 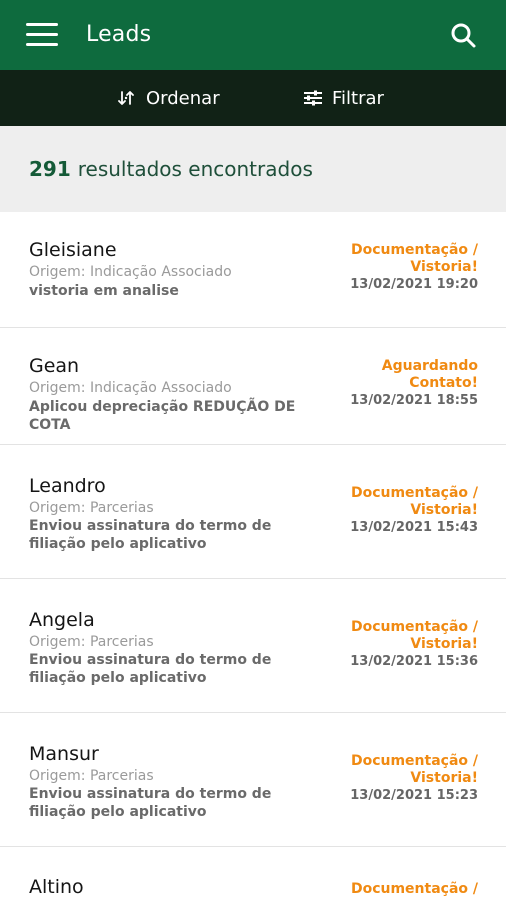 What do you see at coordinates (429, 366) in the screenshot?
I see `lead-status-line1: Aguardando` at bounding box center [429, 366].